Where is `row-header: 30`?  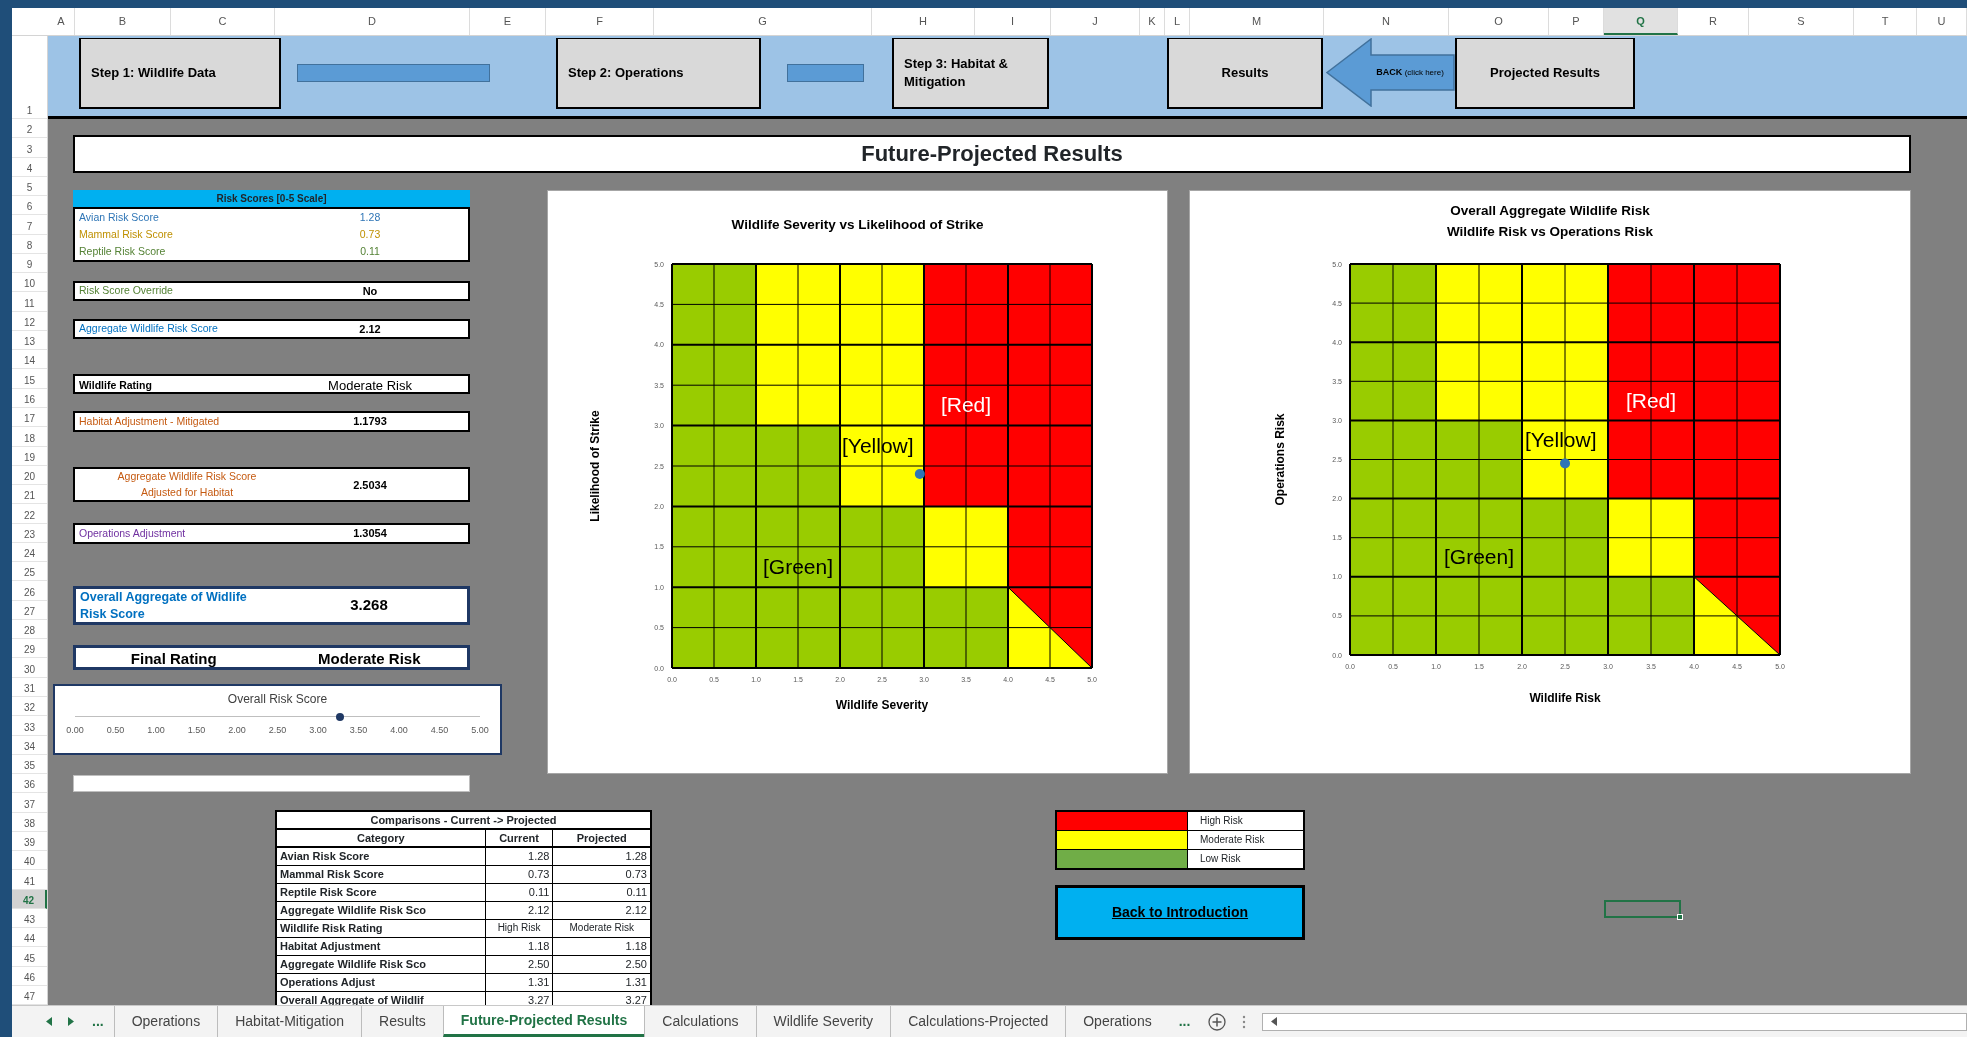 row-header: 30 is located at coordinates (29, 668).